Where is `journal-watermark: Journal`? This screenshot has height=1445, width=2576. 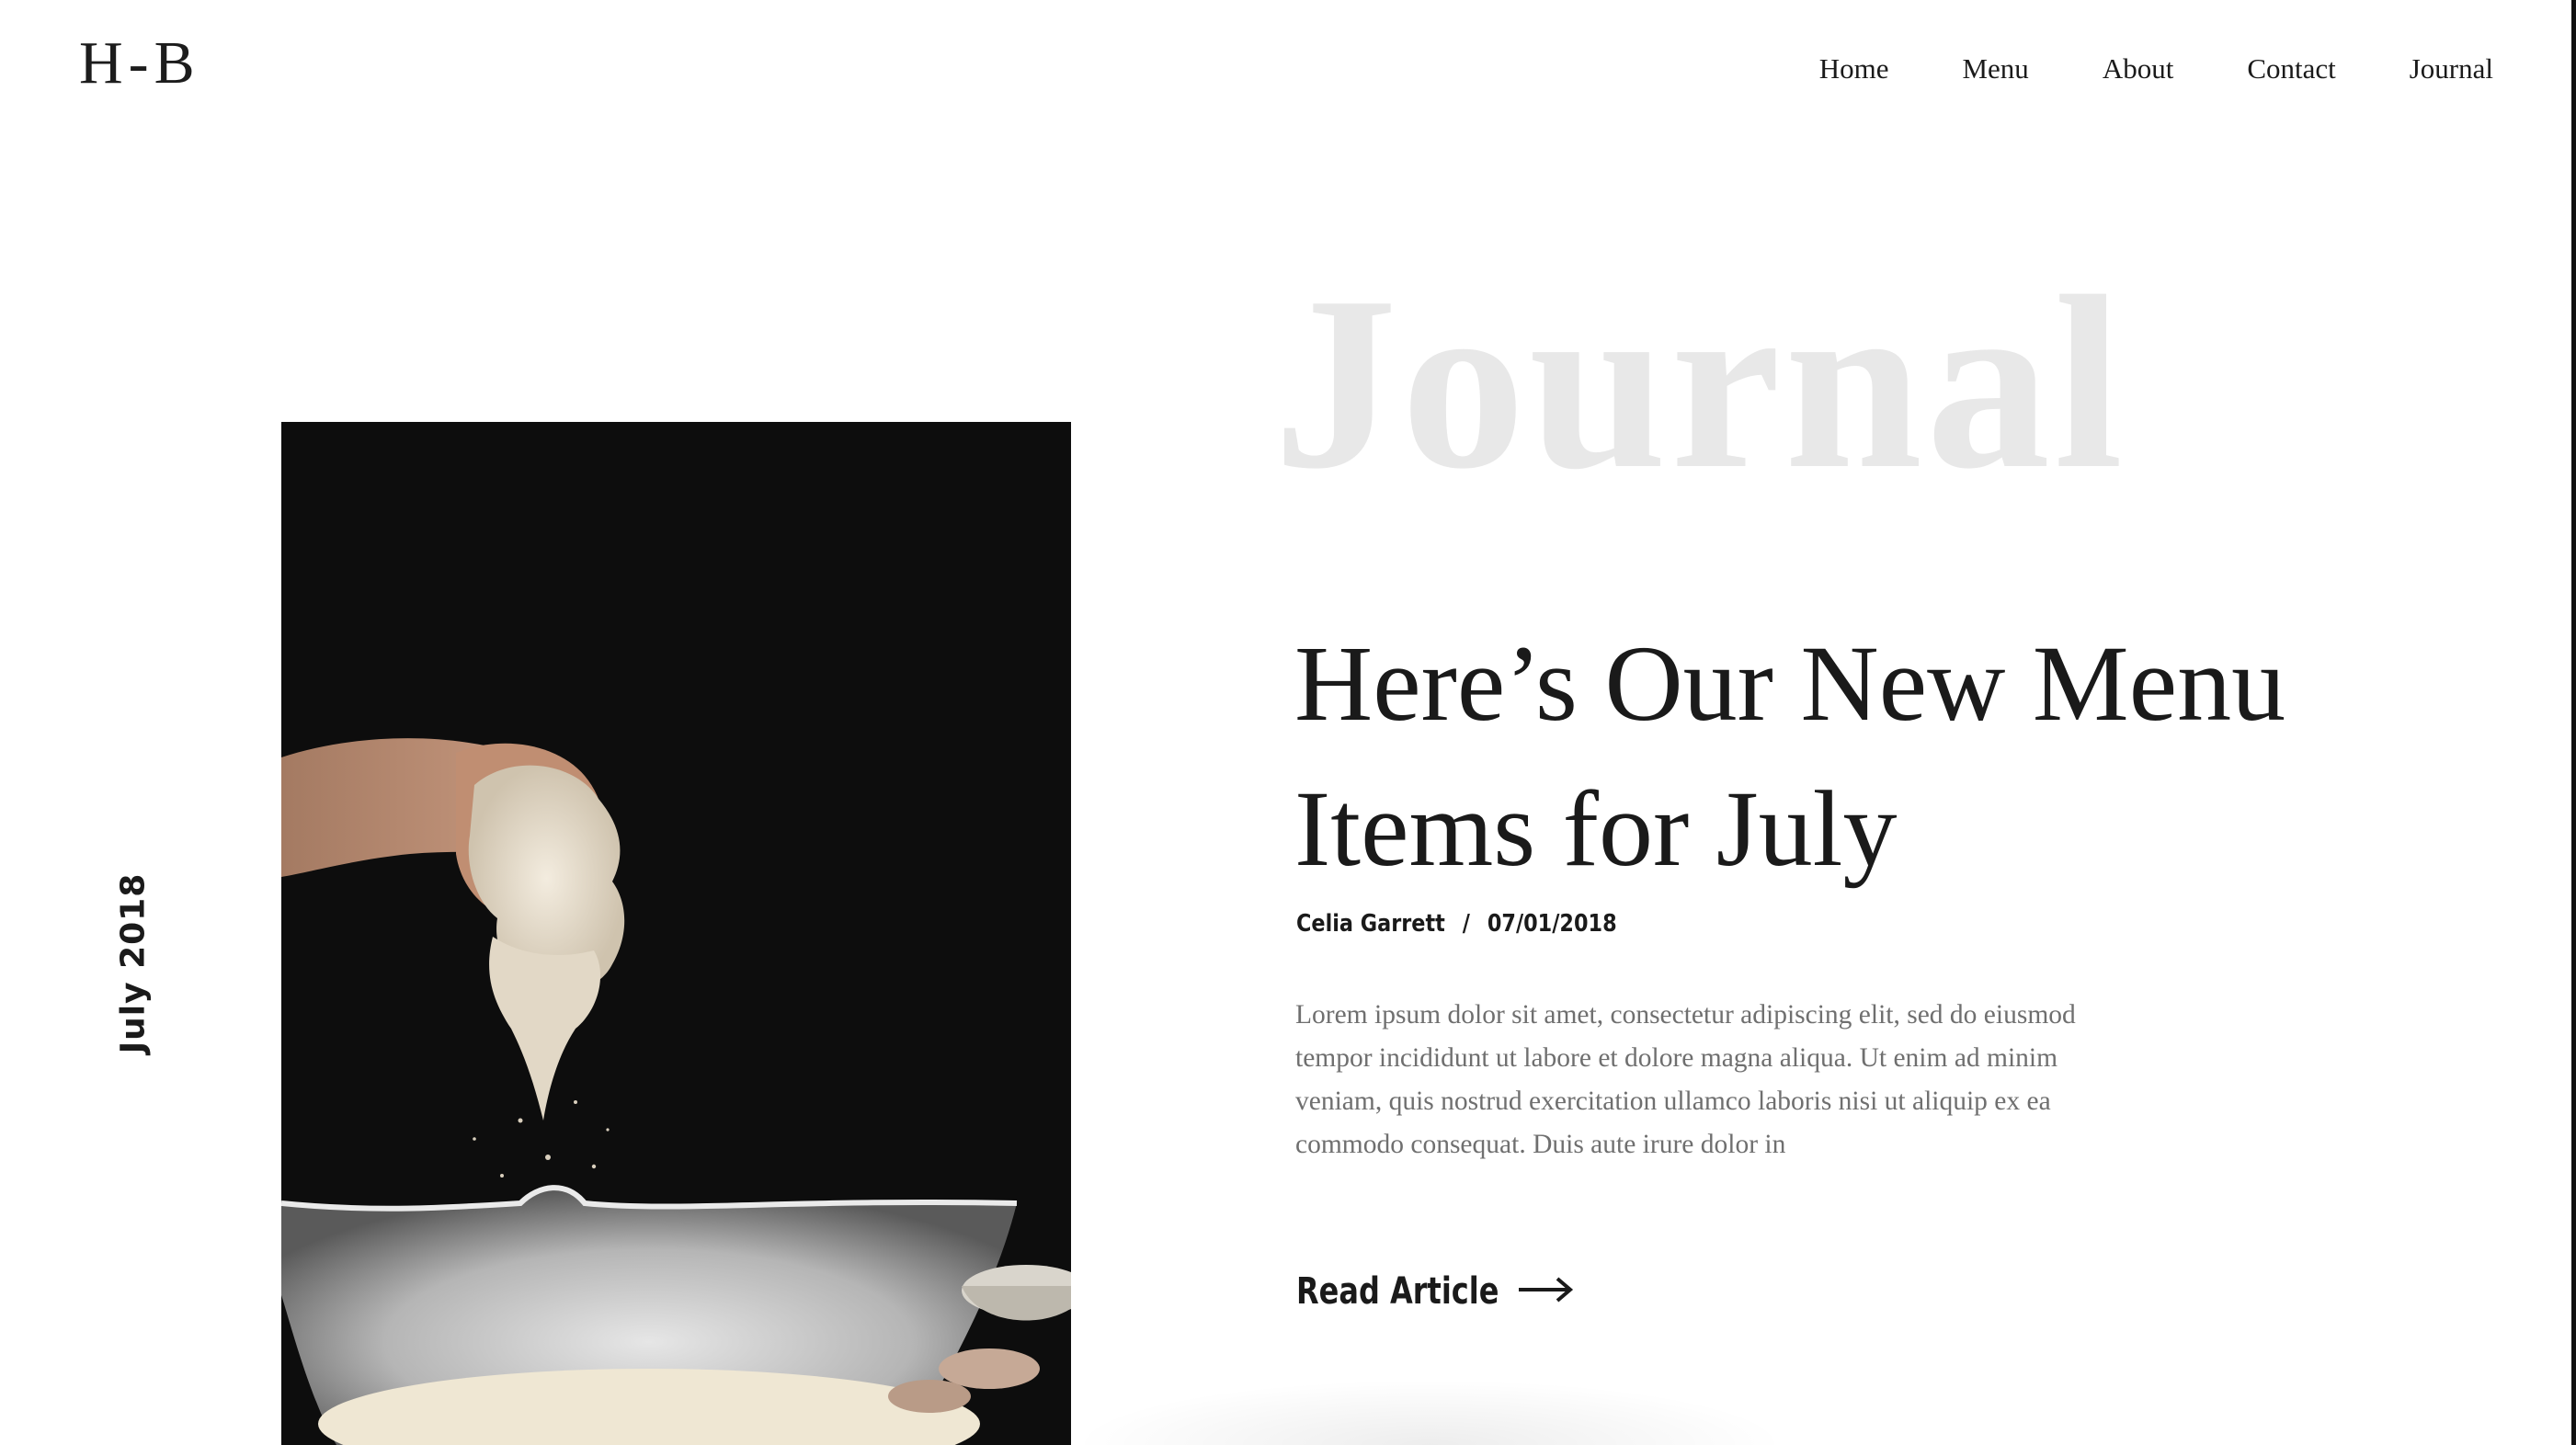 journal-watermark: Journal is located at coordinates (1700, 382).